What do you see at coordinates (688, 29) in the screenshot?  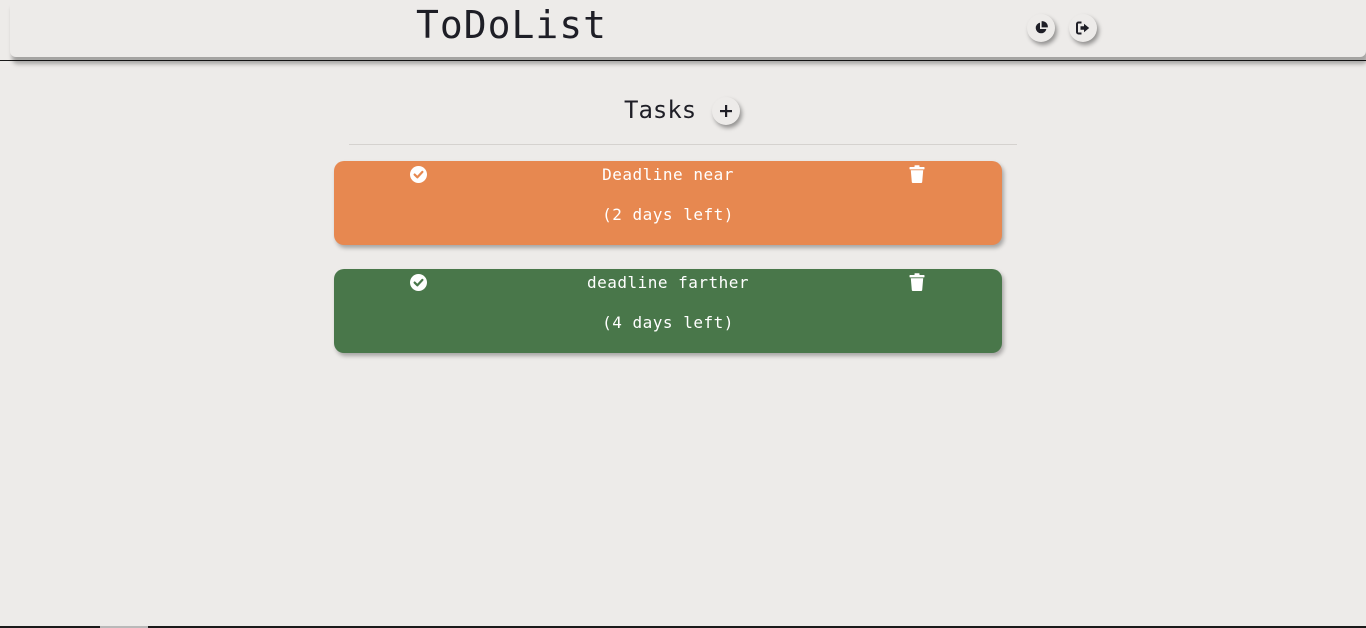 I see `app-header: ToDoList` at bounding box center [688, 29].